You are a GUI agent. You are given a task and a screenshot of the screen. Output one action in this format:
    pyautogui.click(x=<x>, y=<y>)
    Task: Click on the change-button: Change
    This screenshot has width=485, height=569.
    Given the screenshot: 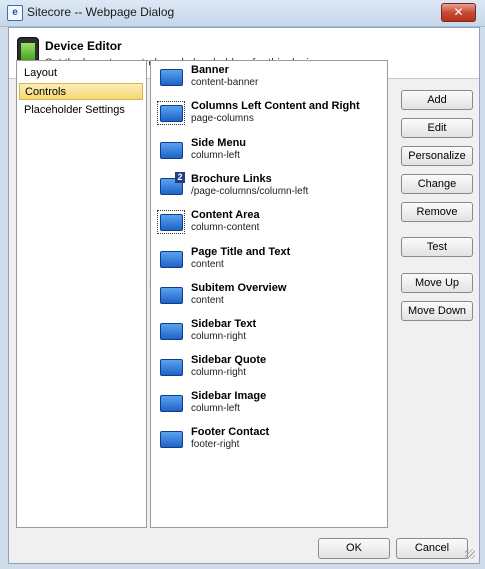 What is the action you would take?
    pyautogui.click(x=437, y=184)
    